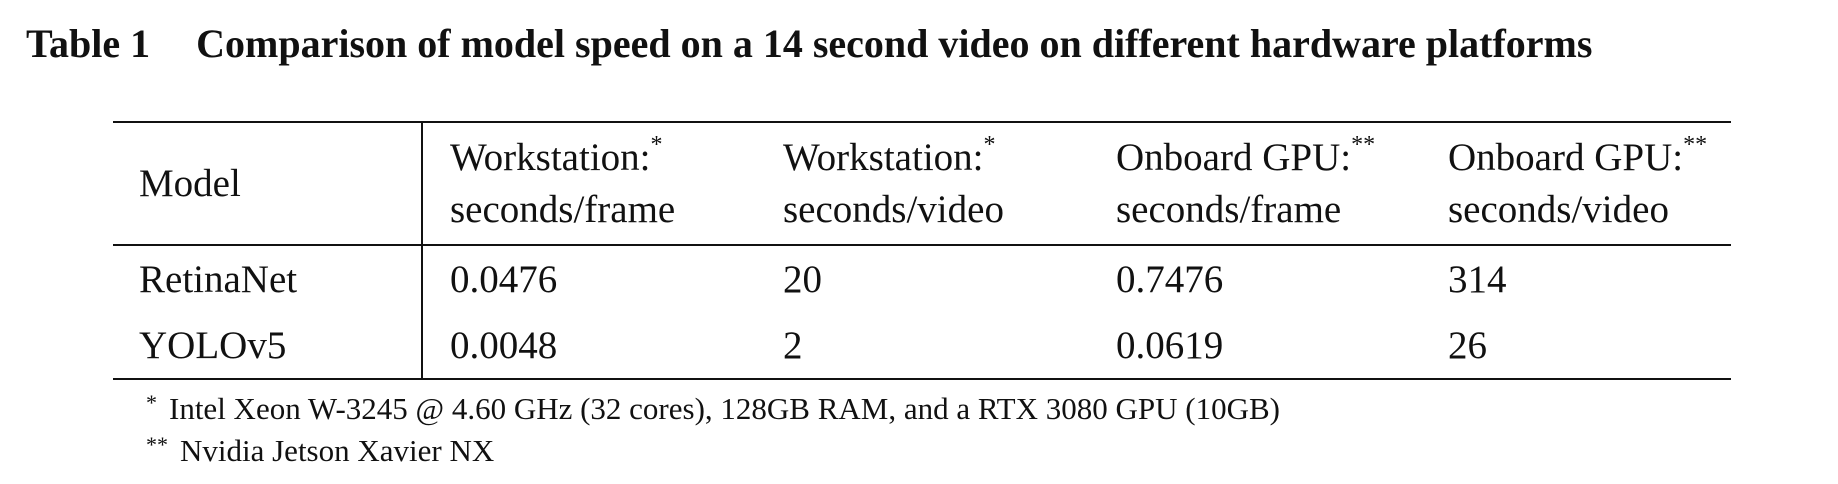  I want to click on header-col-4: Onboard GPU:** seconds/video, so click(1576, 183).